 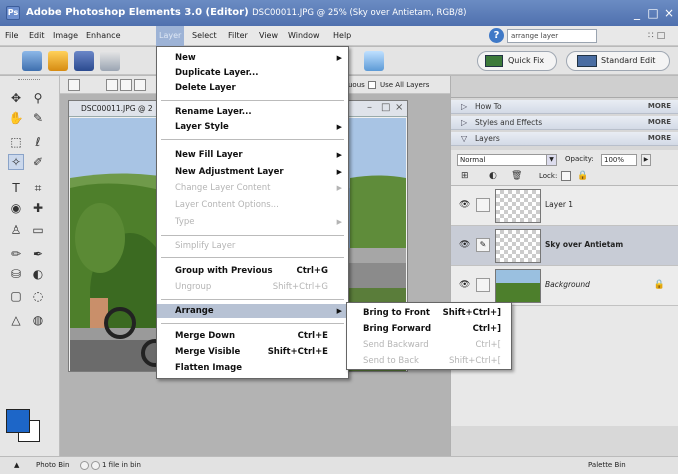 What do you see at coordinates (74, 85) in the screenshot?
I see `move-tool-option-icon` at bounding box center [74, 85].